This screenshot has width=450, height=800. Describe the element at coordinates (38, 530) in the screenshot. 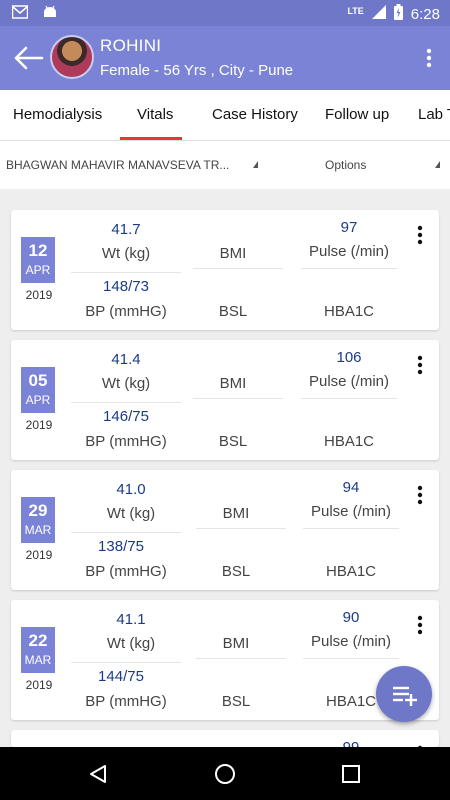

I see `date-month: MAR` at that location.